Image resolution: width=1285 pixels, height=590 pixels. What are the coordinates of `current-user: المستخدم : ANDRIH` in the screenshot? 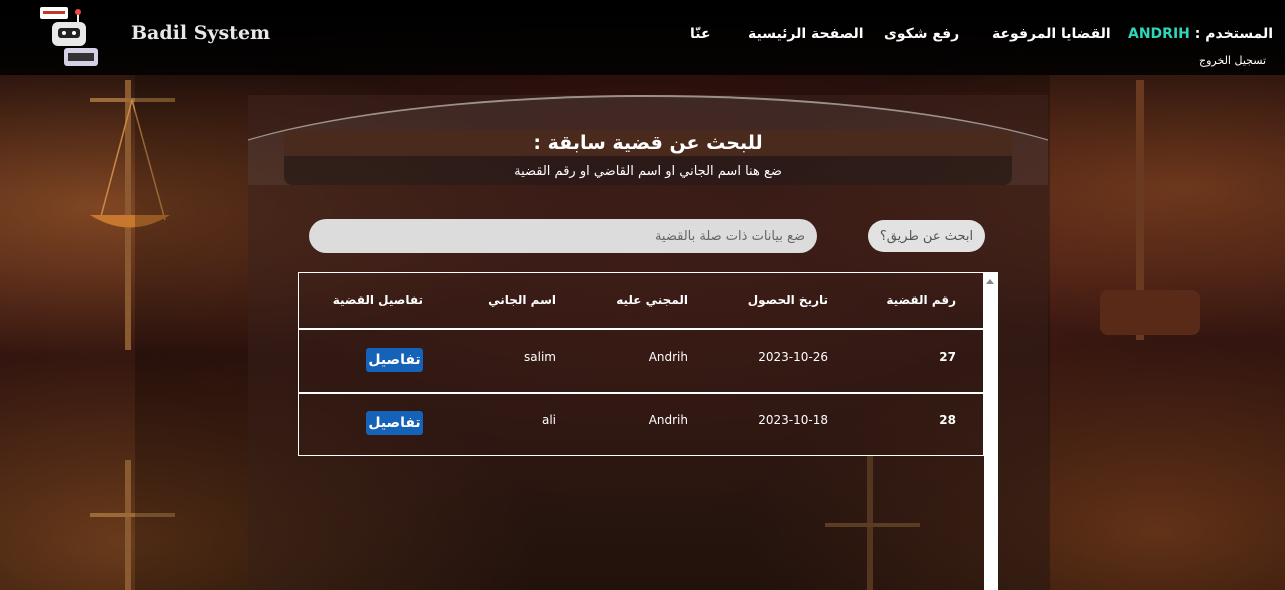 It's located at (1200, 34).